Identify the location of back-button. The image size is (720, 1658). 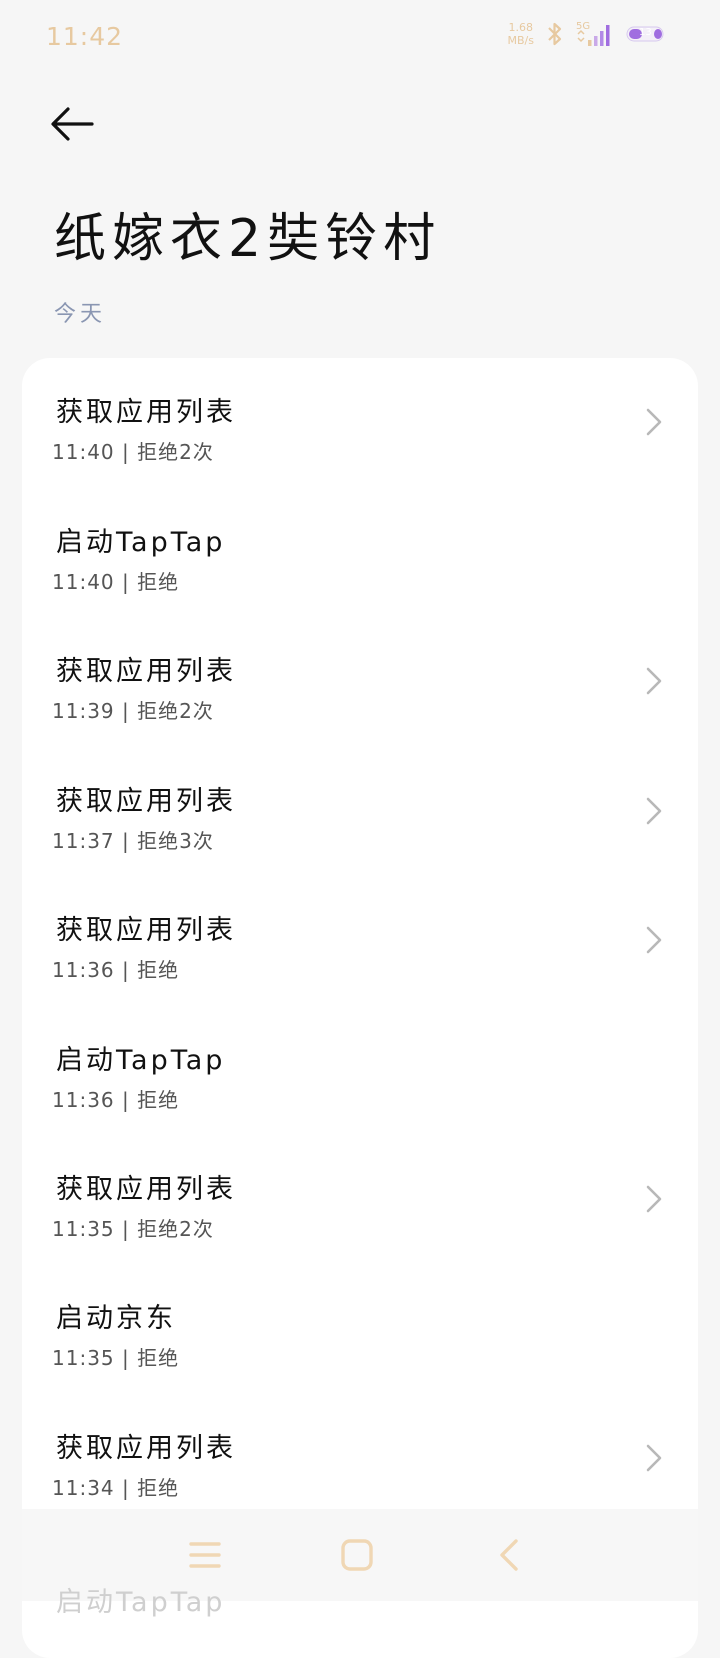
(72, 124).